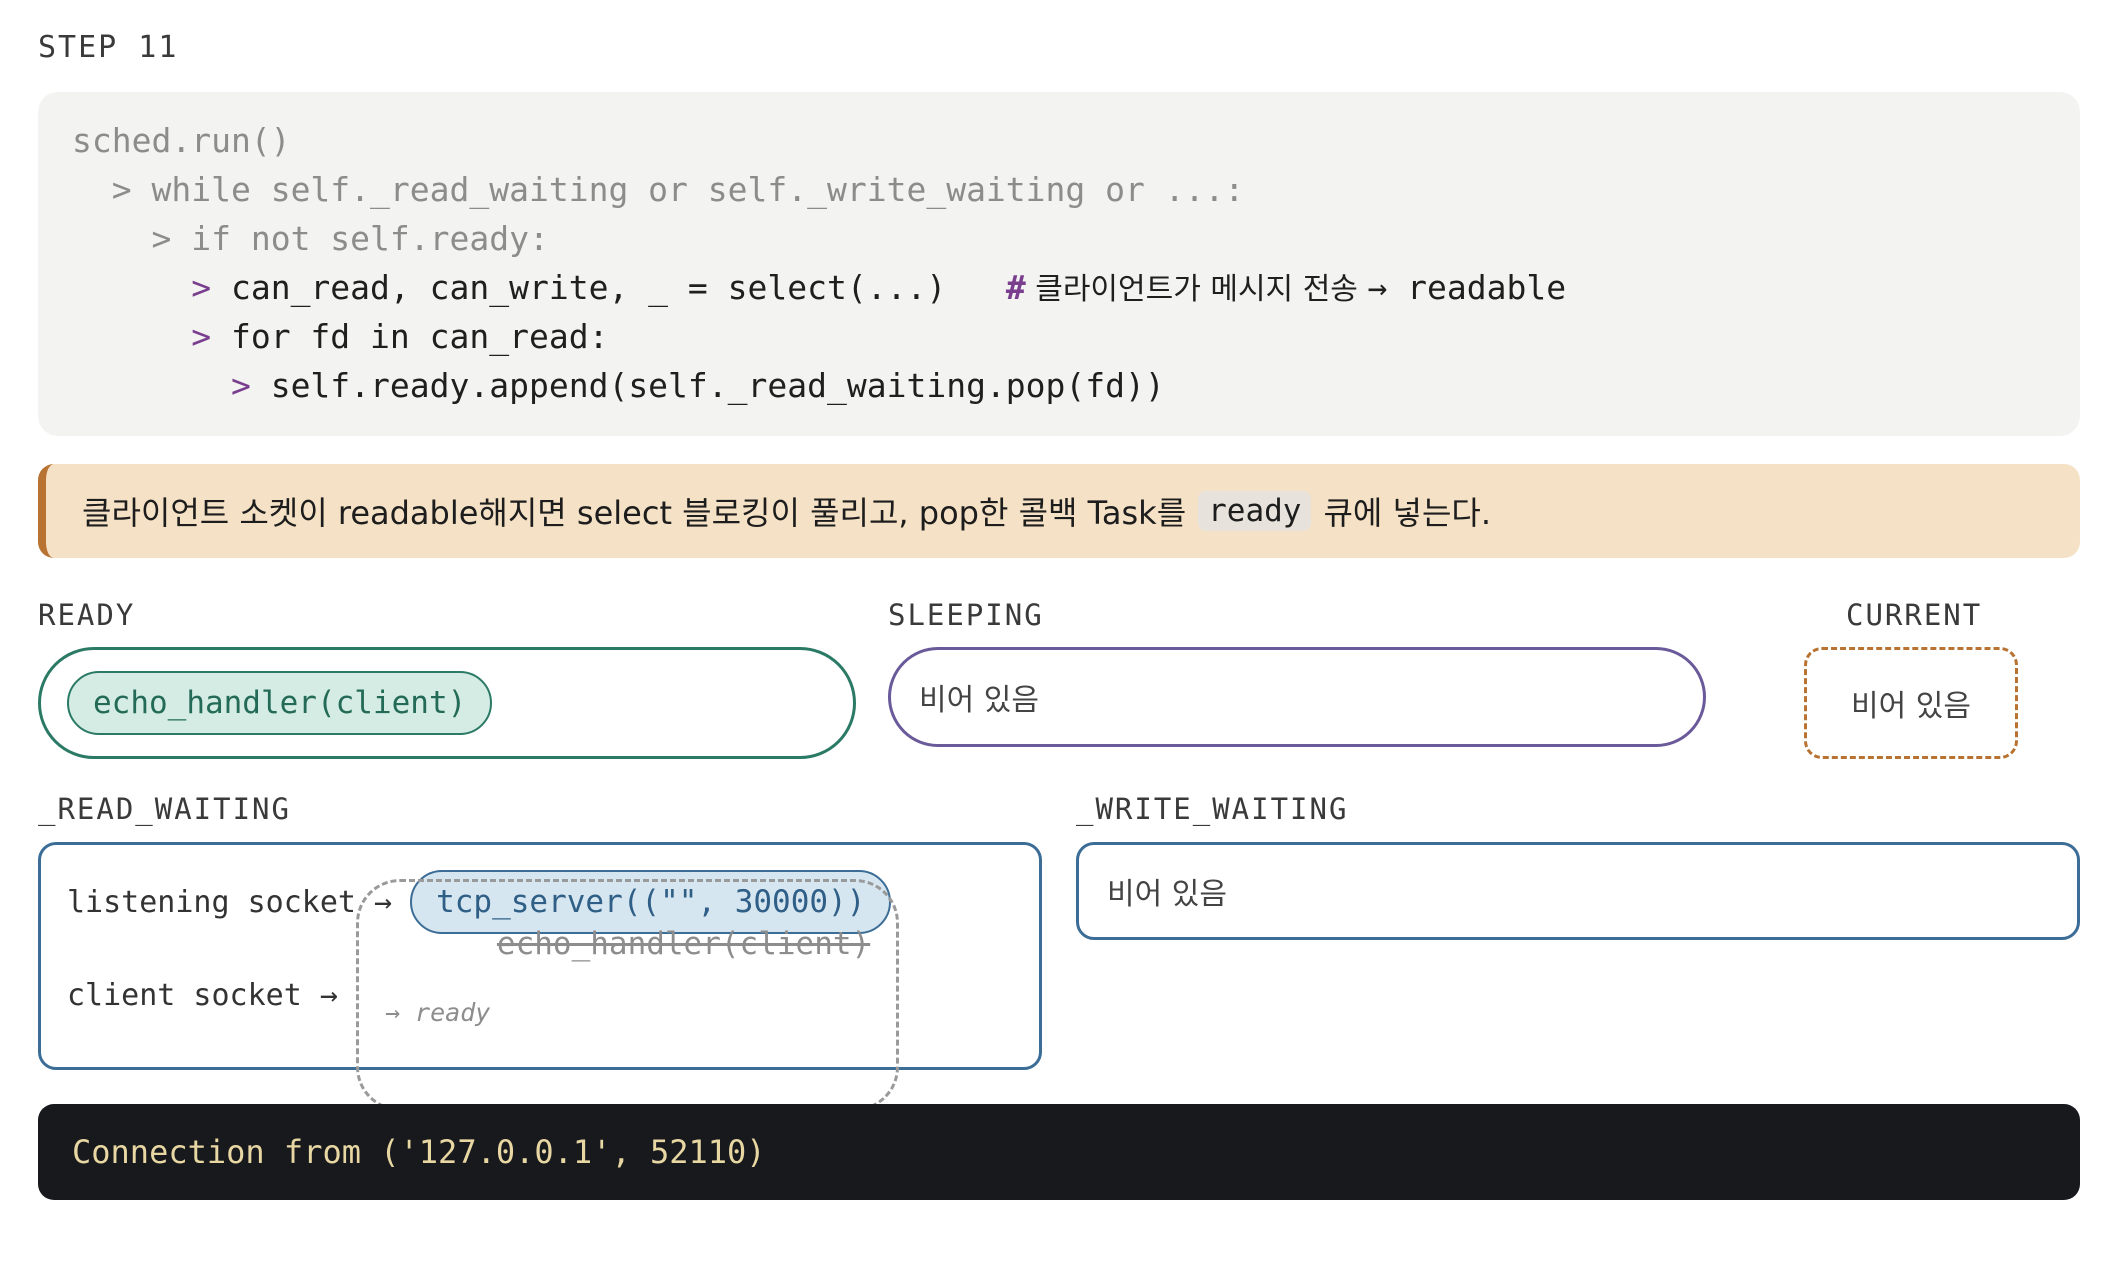 The width and height of the screenshot is (2116, 1262). I want to click on read-waiting-label: _READ_WAITING, so click(164, 809).